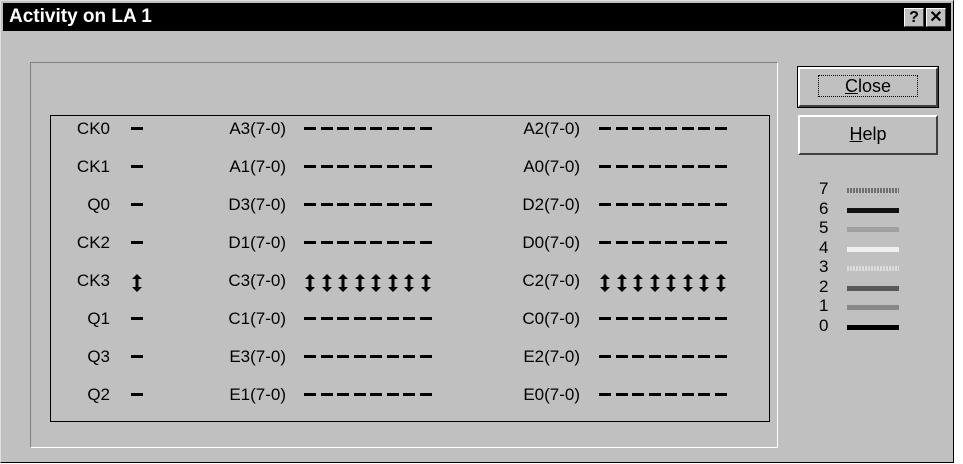 This screenshot has height=464, width=963. What do you see at coordinates (257, 204) in the screenshot?
I see `signal-label: D3(7-0)` at bounding box center [257, 204].